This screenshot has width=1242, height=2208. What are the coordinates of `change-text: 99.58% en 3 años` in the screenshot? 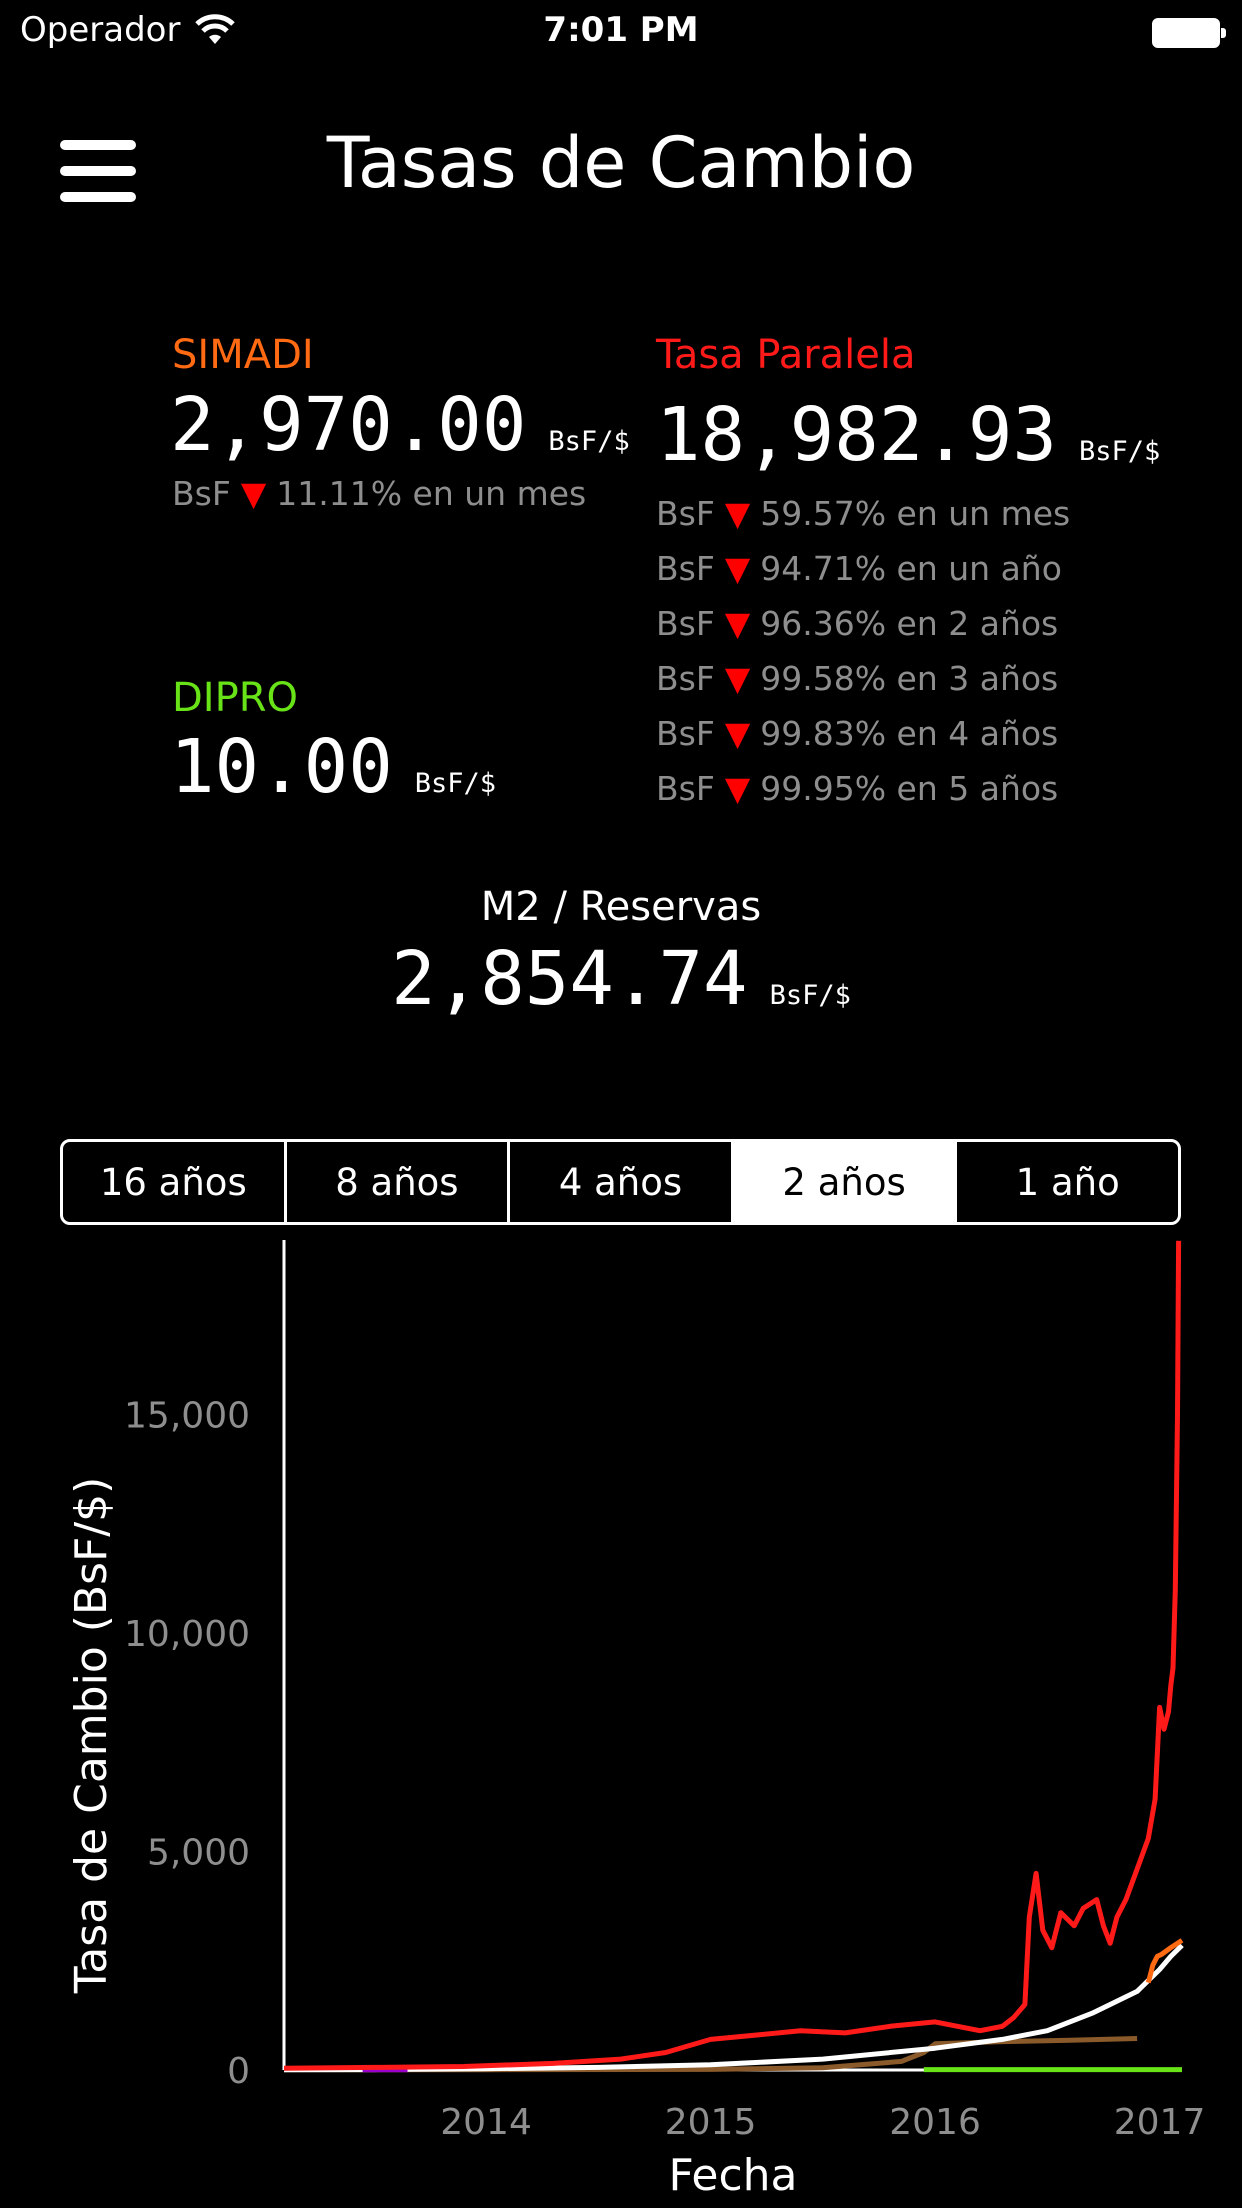 It's located at (909, 678).